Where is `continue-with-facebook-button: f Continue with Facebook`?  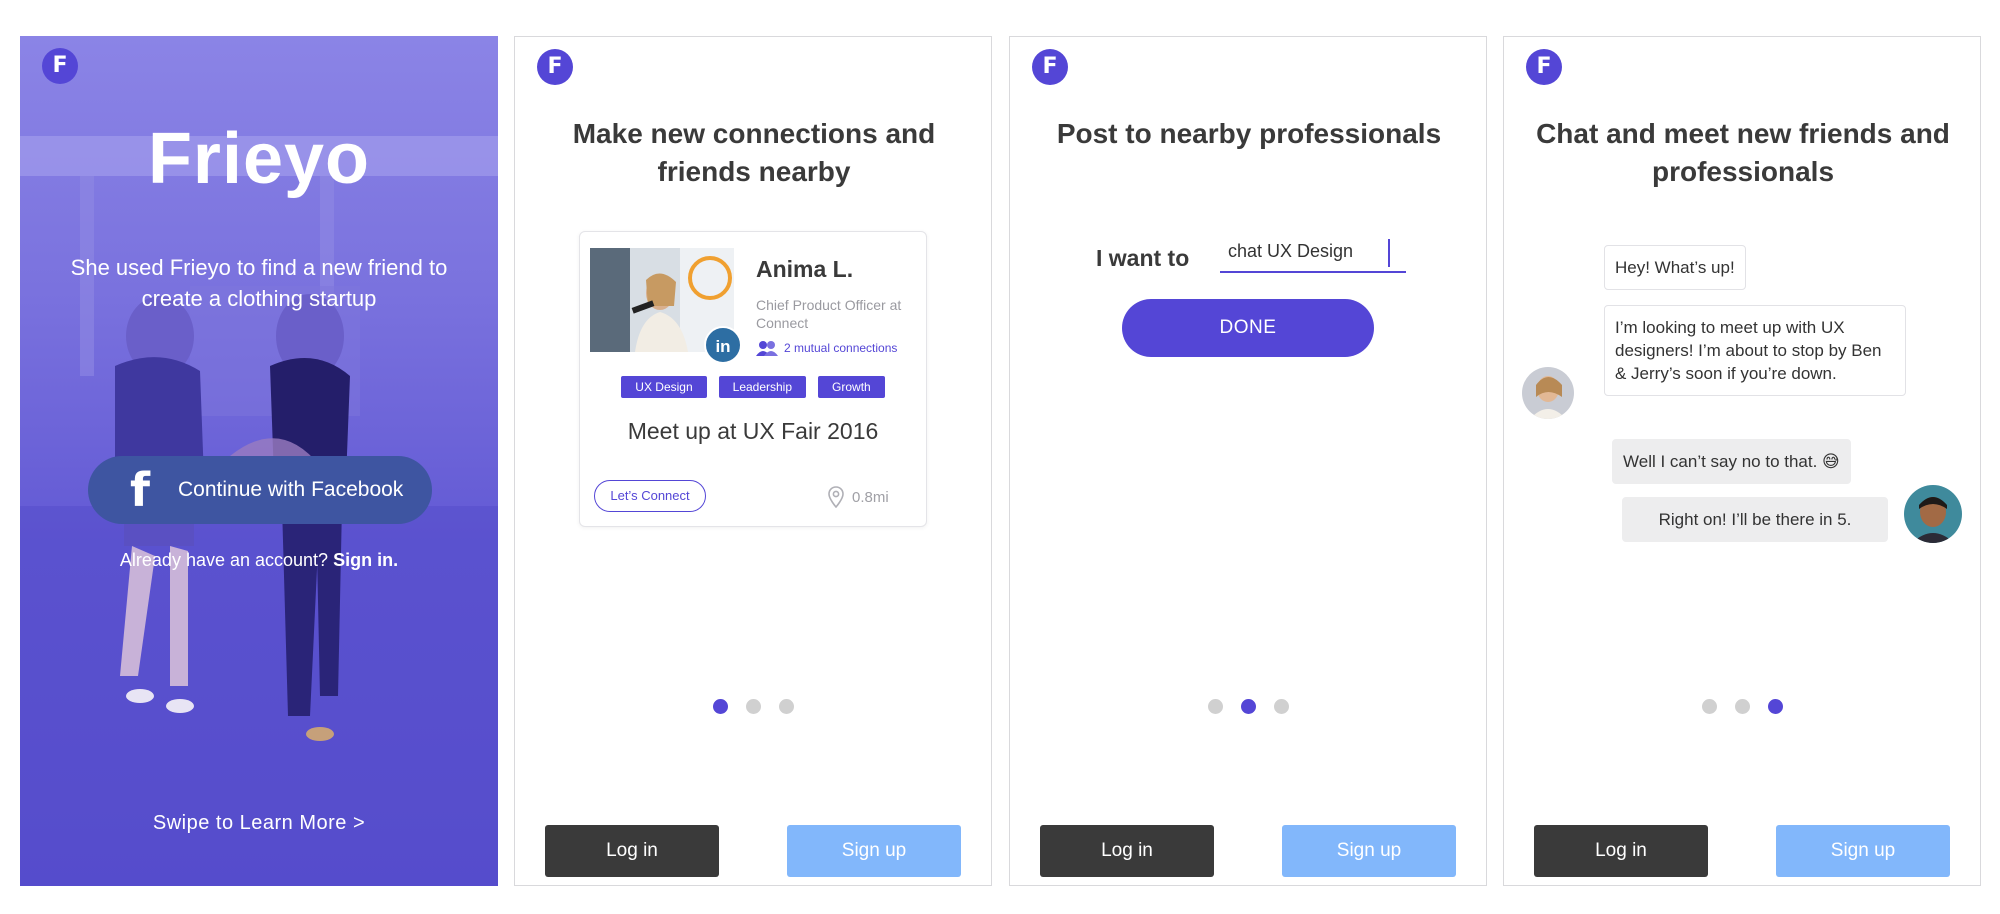 continue-with-facebook-button: f Continue with Facebook is located at coordinates (260, 490).